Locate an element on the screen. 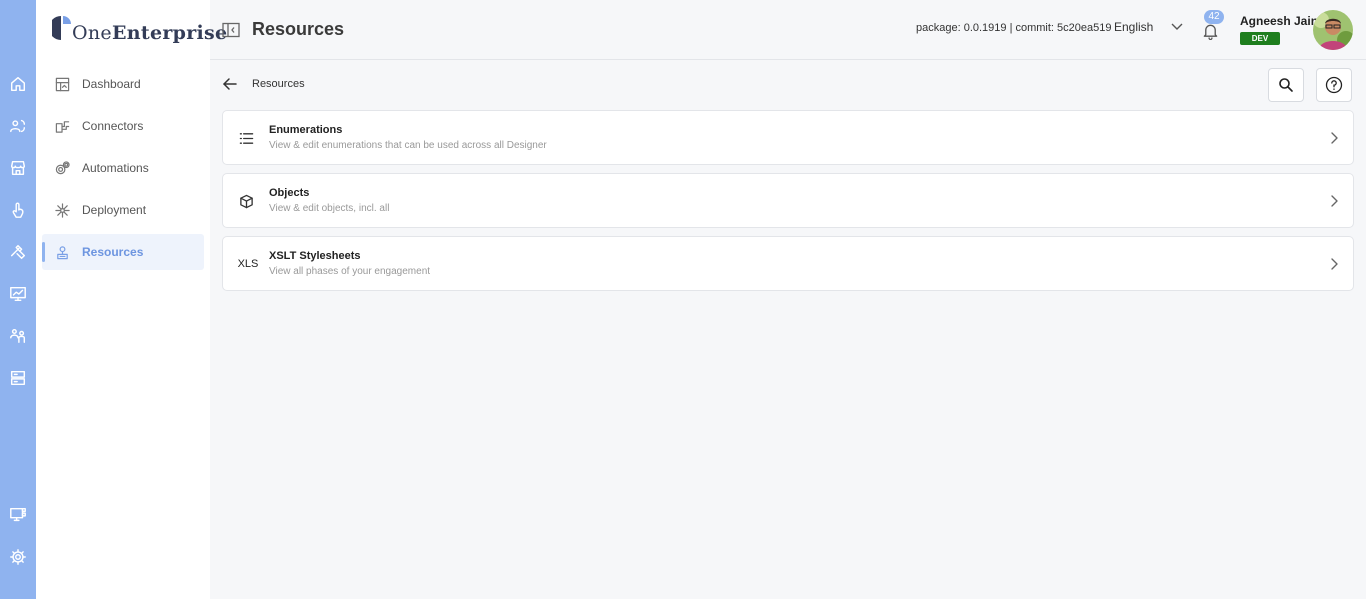  user-name: Agneesh Jain is located at coordinates (1279, 21).